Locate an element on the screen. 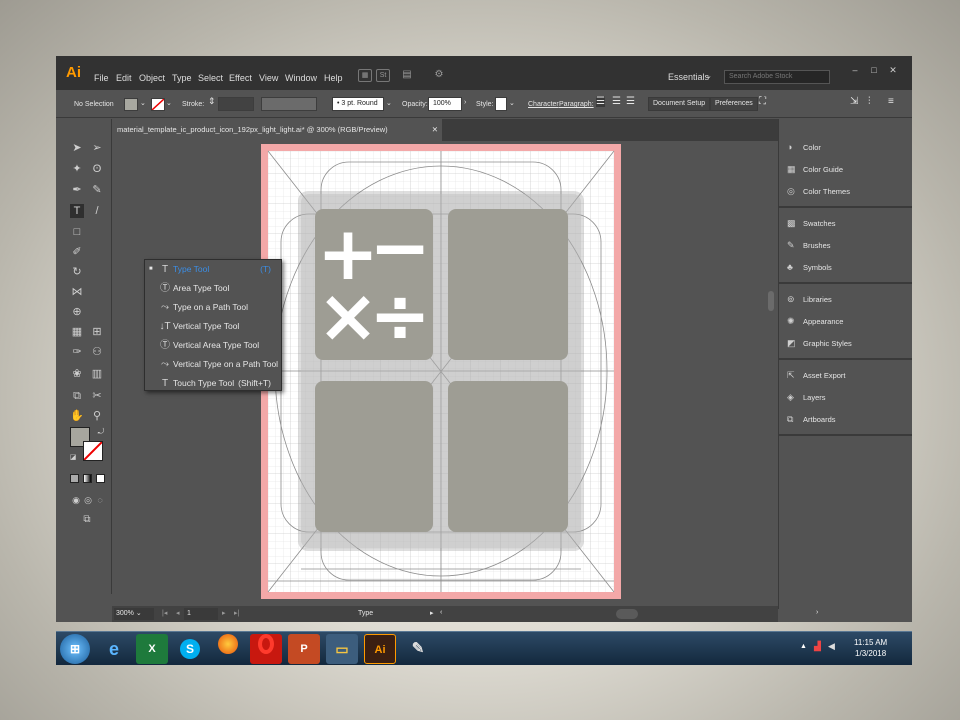 The height and width of the screenshot is (720, 960). flyout-item-touch-type-tool: T Touch Type Tool (Shift+T) is located at coordinates (213, 383).